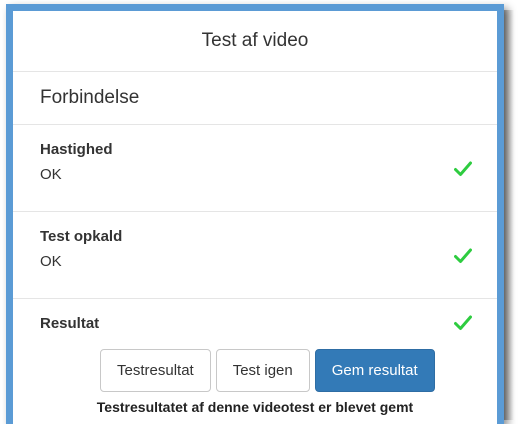 Image resolution: width=523 pixels, height=424 pixels. I want to click on row-label: Hastighed, so click(76, 149).